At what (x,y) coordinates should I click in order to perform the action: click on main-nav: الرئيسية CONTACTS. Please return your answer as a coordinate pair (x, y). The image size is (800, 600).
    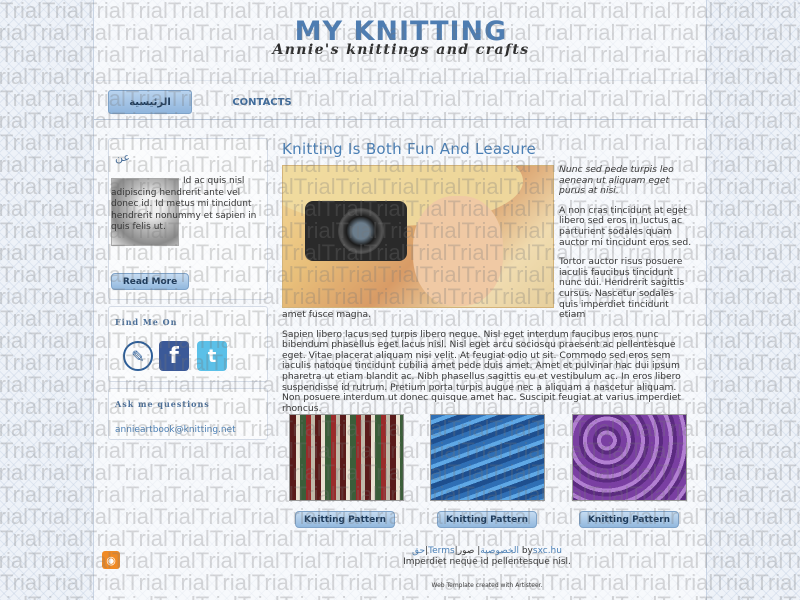
    Looking at the image, I should click on (401, 100).